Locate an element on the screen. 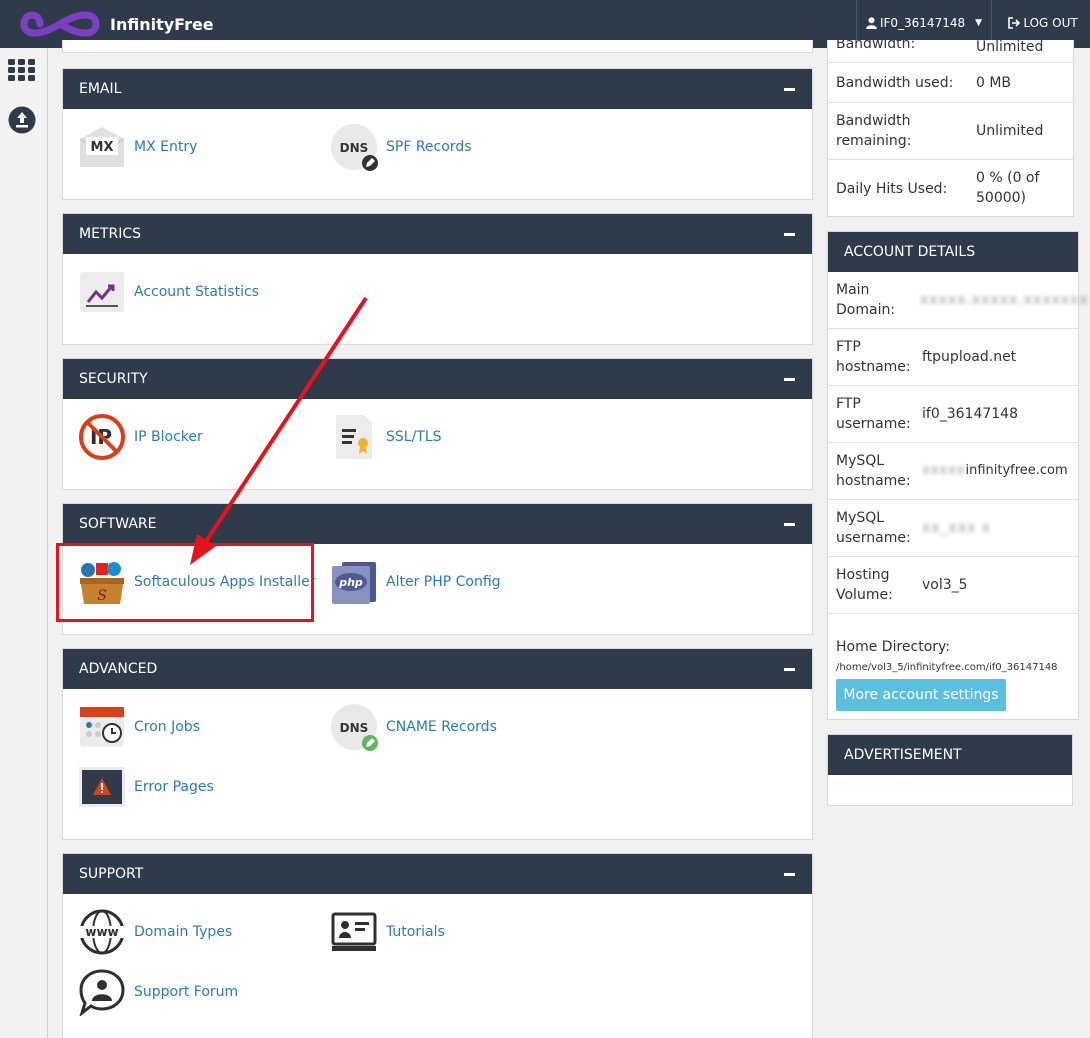  home-directory-label: Home Directory: is located at coordinates (893, 647).